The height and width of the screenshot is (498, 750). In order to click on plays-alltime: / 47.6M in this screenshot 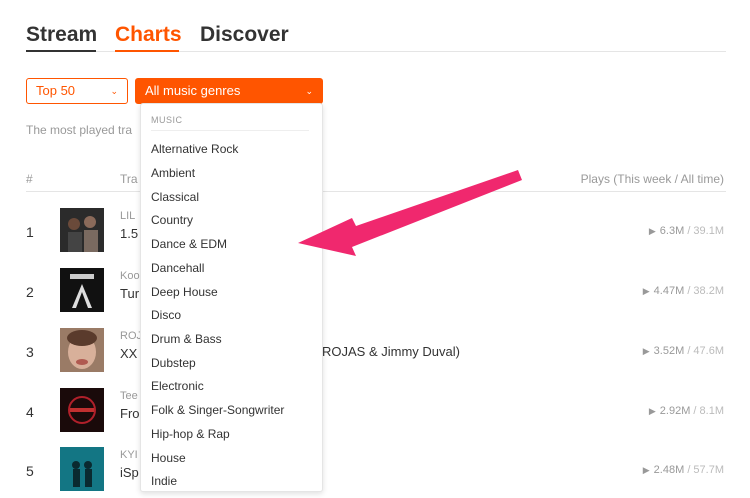, I will do `click(705, 351)`.